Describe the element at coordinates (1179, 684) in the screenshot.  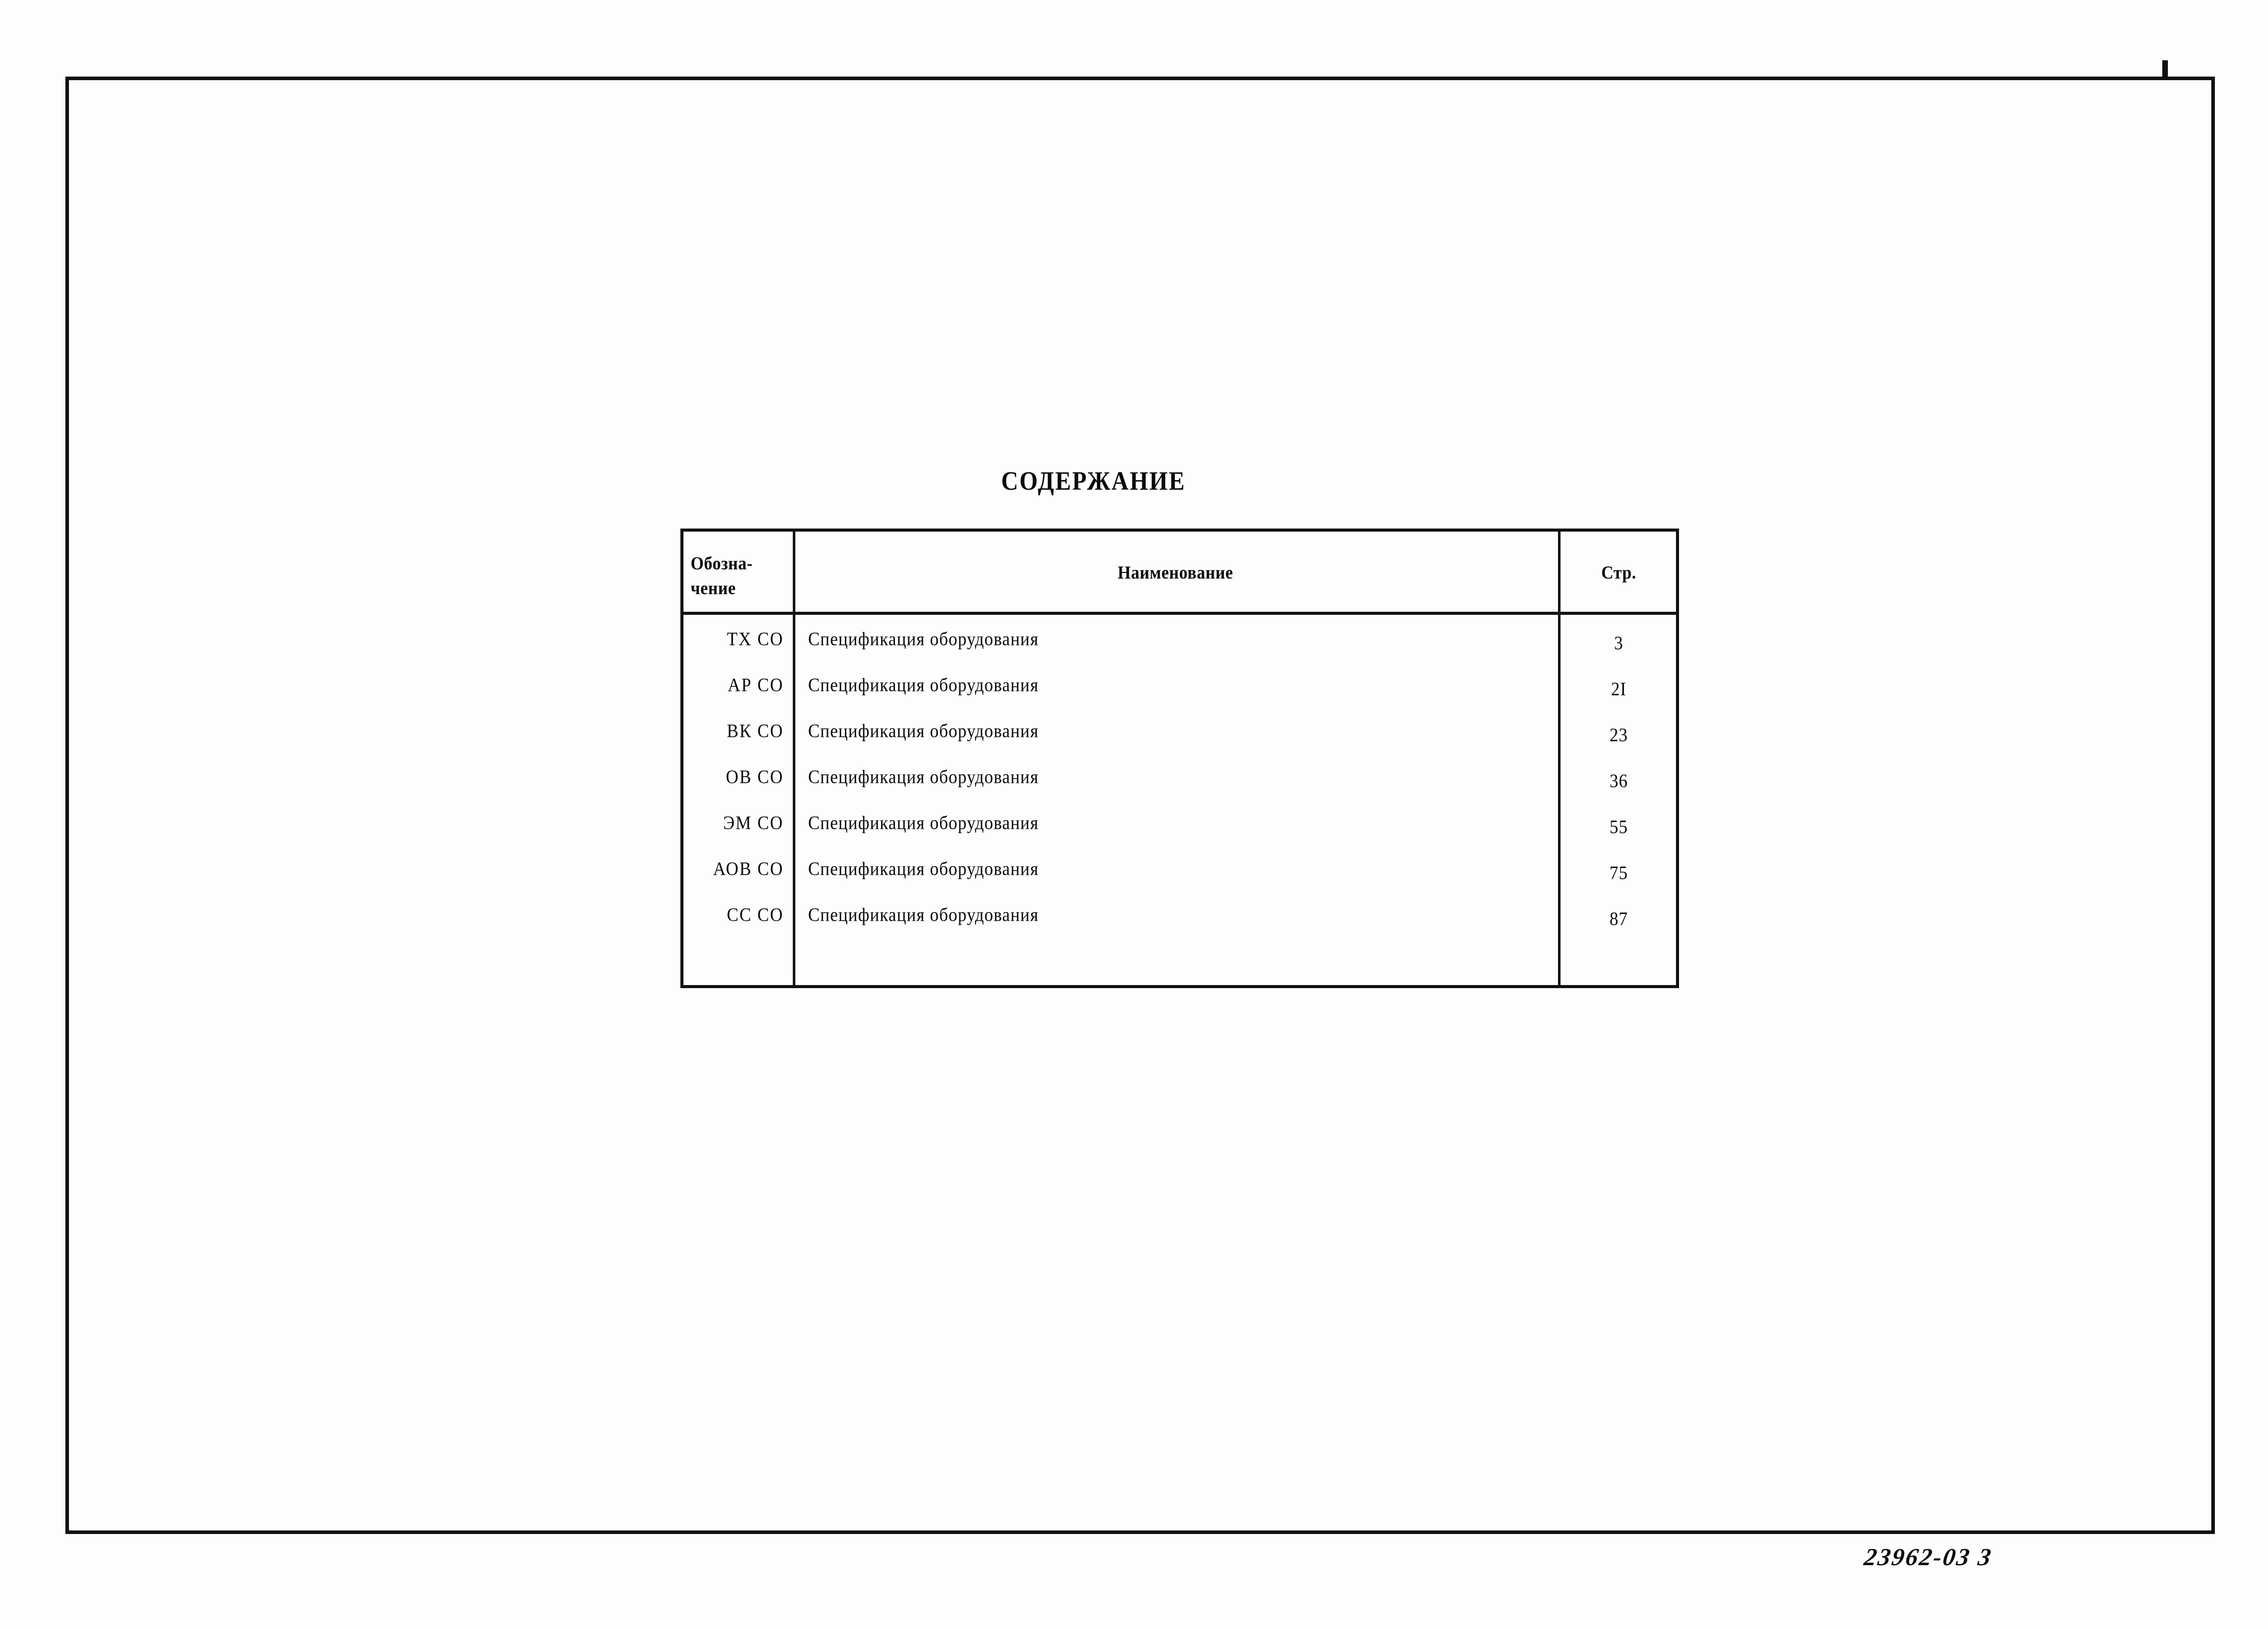
I see `table-row: АР СО Спецификация оборудования 2I` at that location.